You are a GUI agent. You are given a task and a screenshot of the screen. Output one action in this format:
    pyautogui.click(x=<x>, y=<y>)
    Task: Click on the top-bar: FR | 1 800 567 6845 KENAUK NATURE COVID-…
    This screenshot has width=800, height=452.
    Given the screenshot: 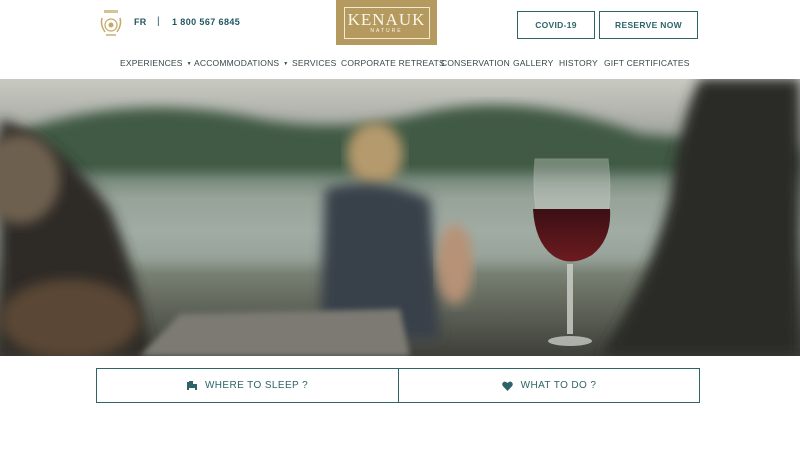 What is the action you would take?
    pyautogui.click(x=400, y=24)
    